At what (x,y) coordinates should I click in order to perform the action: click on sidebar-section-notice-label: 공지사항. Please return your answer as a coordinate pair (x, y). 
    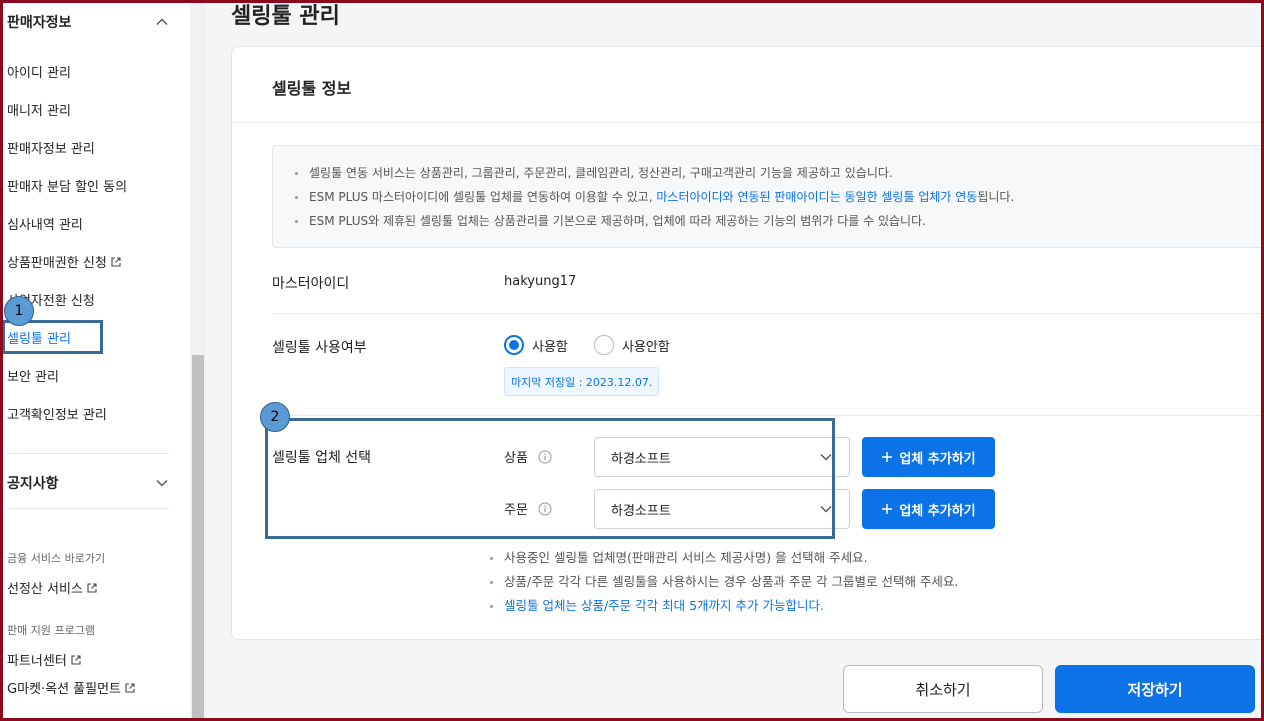
    Looking at the image, I should click on (33, 484).